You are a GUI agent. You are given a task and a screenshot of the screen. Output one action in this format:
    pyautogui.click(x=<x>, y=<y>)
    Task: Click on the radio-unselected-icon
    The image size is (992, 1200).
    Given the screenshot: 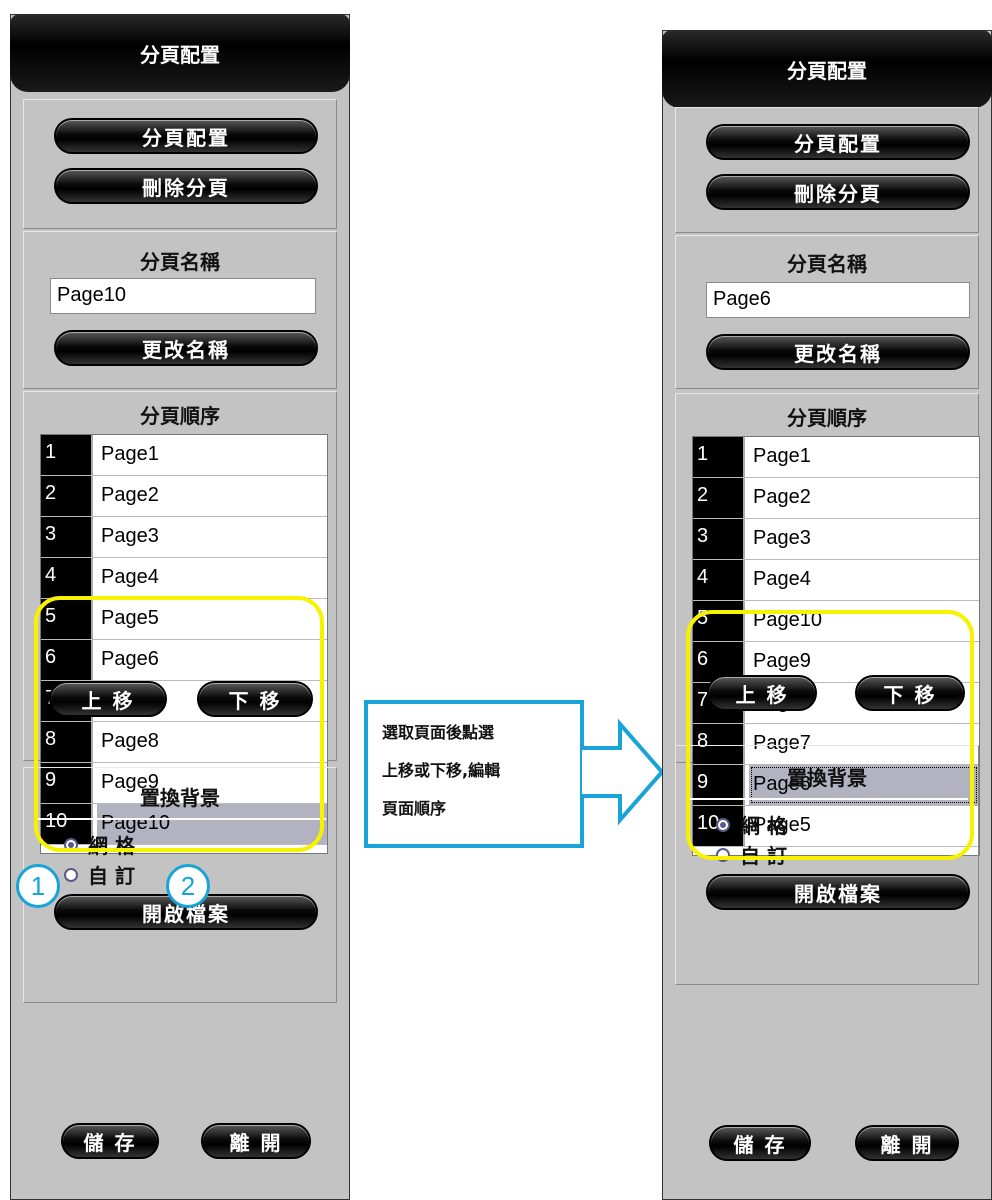 What is the action you would take?
    pyautogui.click(x=71, y=874)
    